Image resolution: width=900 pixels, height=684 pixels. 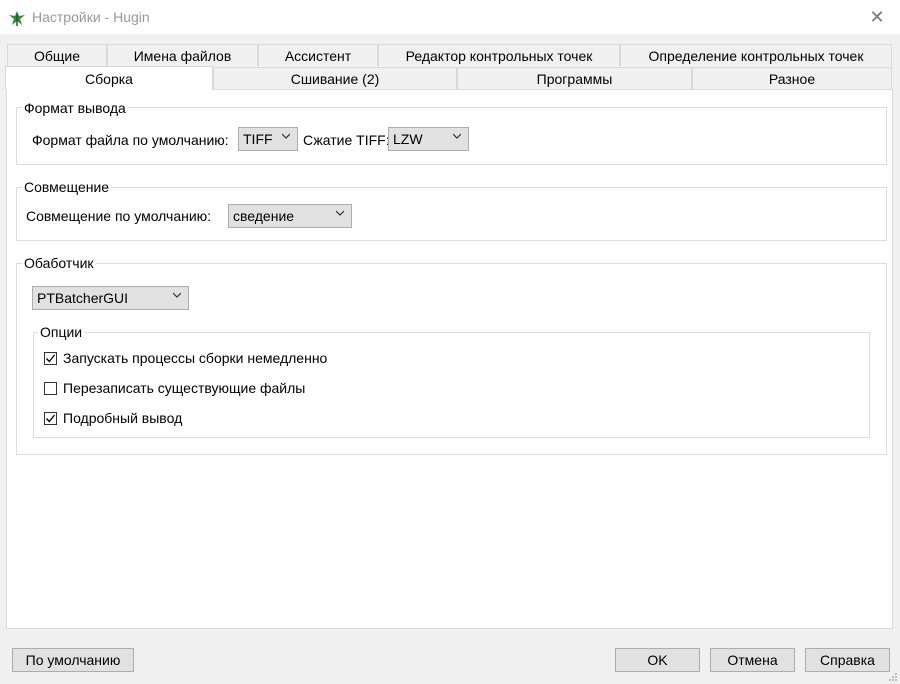 I want to click on tiff-compression-label: Сжатие TIFF:, so click(x=346, y=140).